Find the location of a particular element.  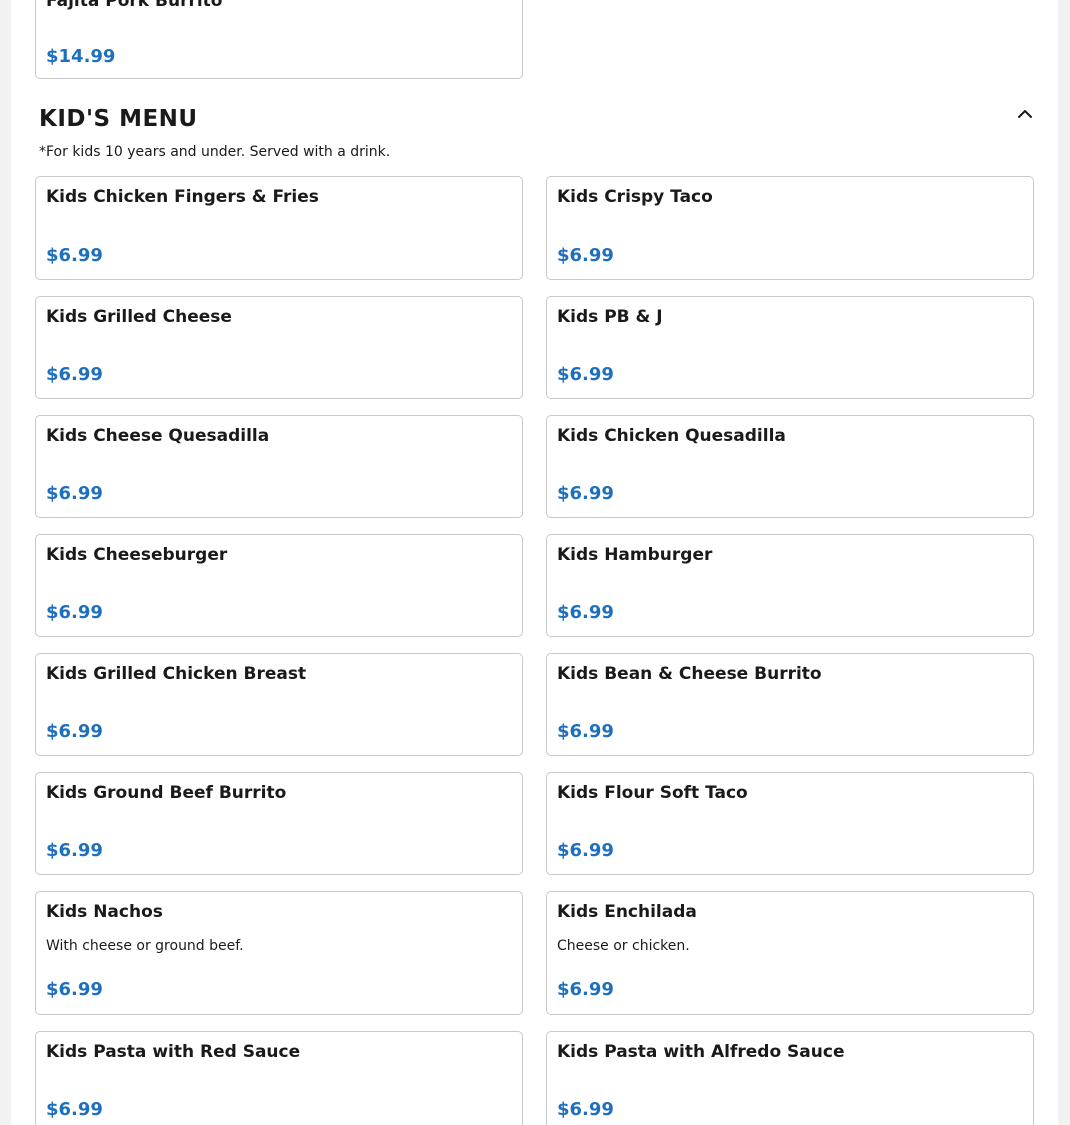

menu-item-name: Kids Hamburger is located at coordinates (635, 555).